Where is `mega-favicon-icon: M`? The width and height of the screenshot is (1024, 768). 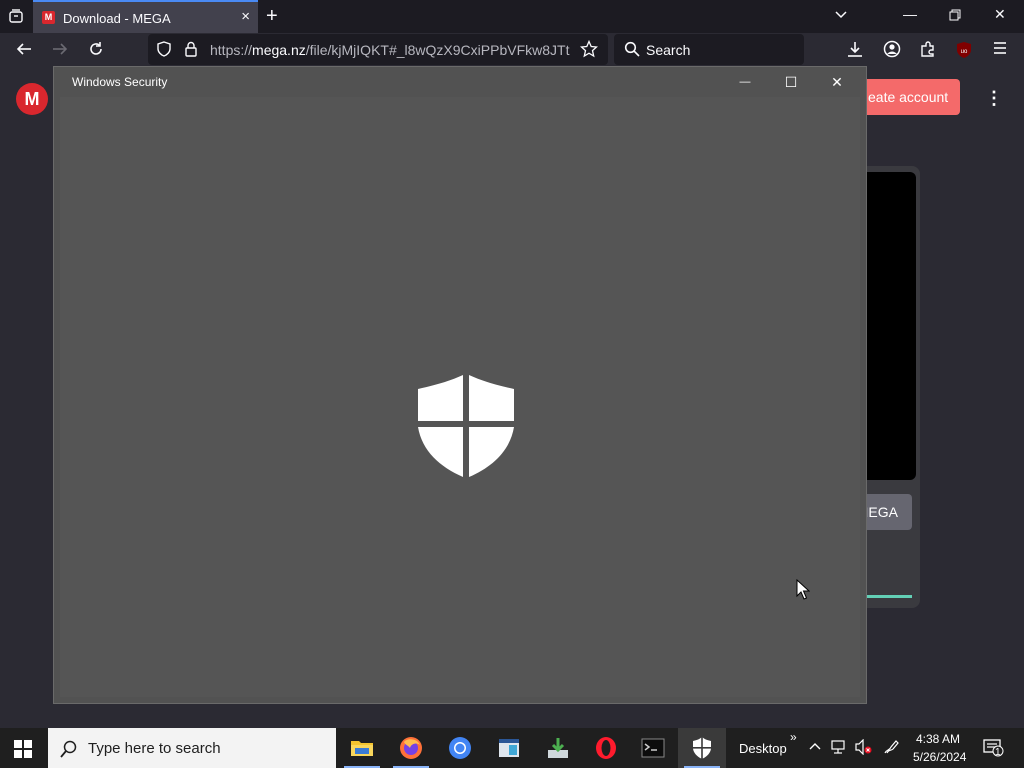
mega-favicon-icon: M is located at coordinates (48, 17).